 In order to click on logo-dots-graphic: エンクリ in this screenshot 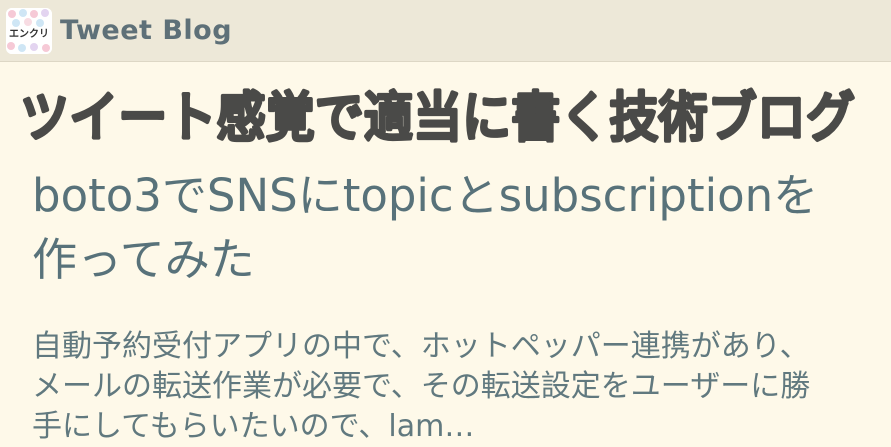, I will do `click(29, 31)`.